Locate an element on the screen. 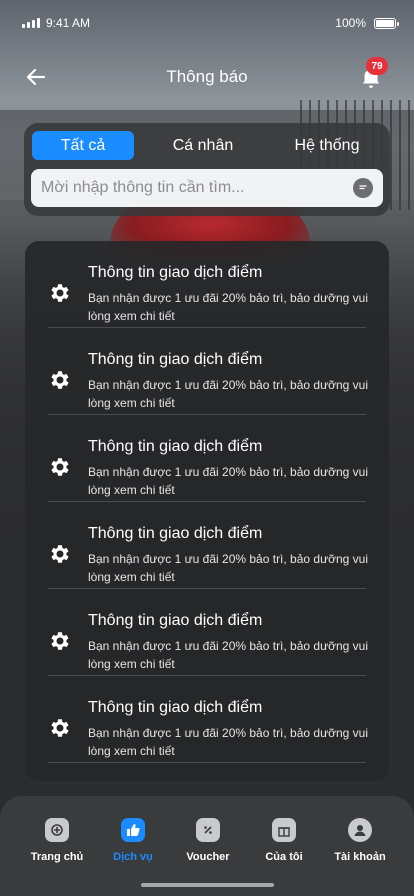  back-button is located at coordinates (36, 77).